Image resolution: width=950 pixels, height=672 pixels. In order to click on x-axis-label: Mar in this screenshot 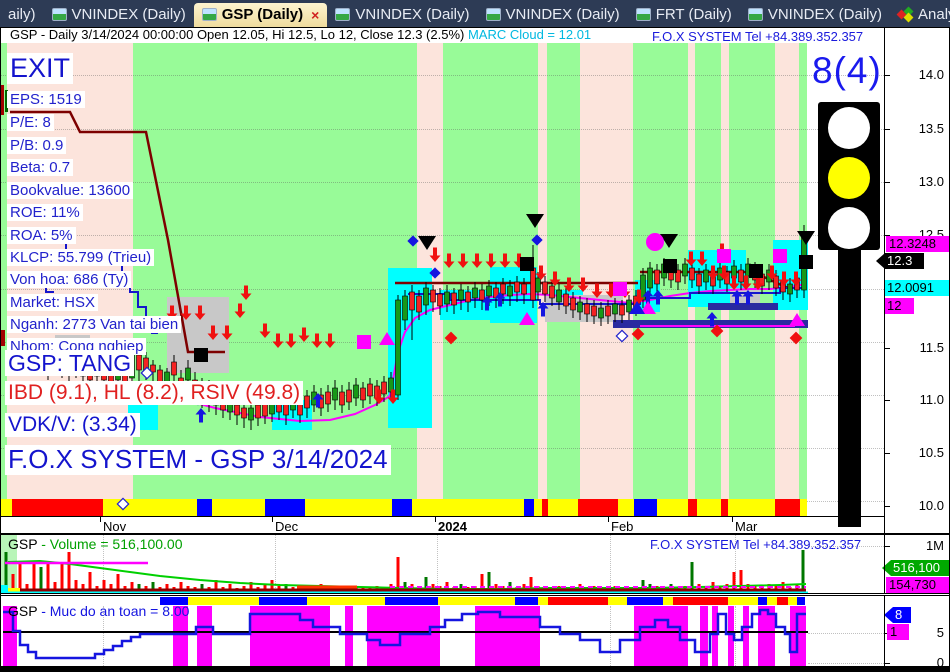, I will do `click(746, 526)`.